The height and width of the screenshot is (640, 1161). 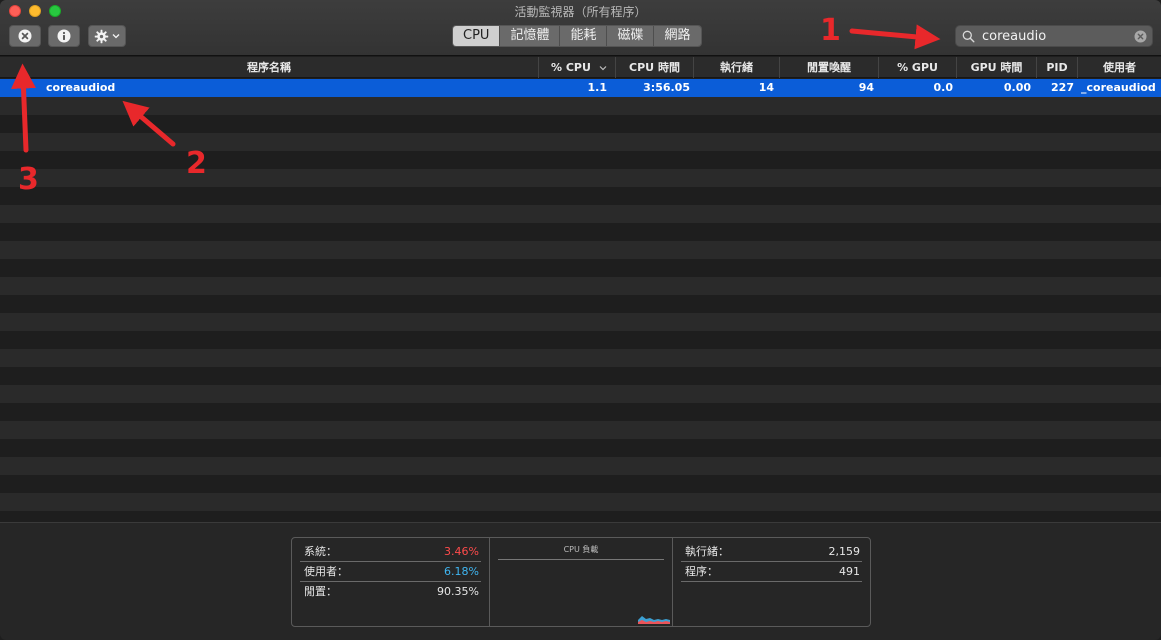 What do you see at coordinates (390, 552) in the screenshot?
I see `system-stat: 系統： 3.46%` at bounding box center [390, 552].